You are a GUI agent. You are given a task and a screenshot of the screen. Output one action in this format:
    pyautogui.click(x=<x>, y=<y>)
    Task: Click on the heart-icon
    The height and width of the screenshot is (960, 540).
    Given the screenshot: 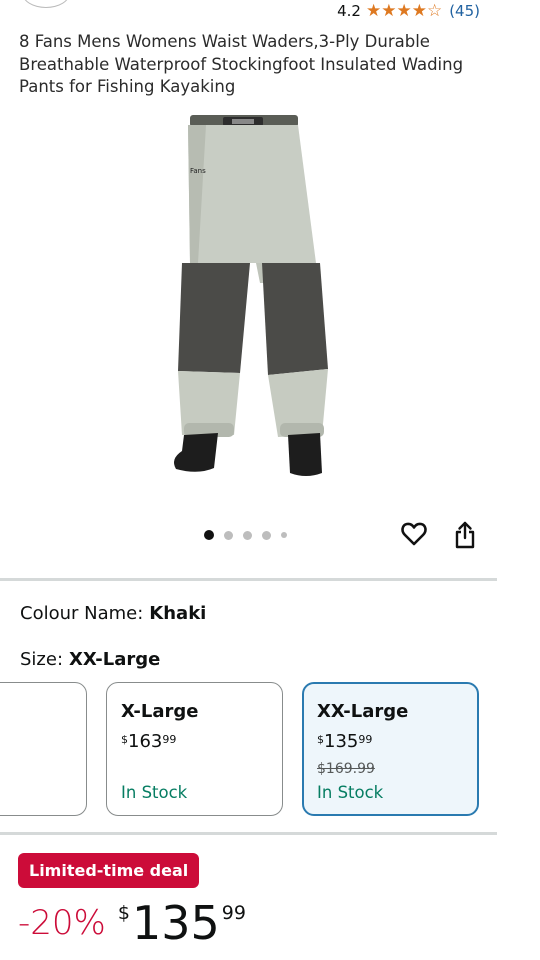 What is the action you would take?
    pyautogui.click(x=414, y=534)
    